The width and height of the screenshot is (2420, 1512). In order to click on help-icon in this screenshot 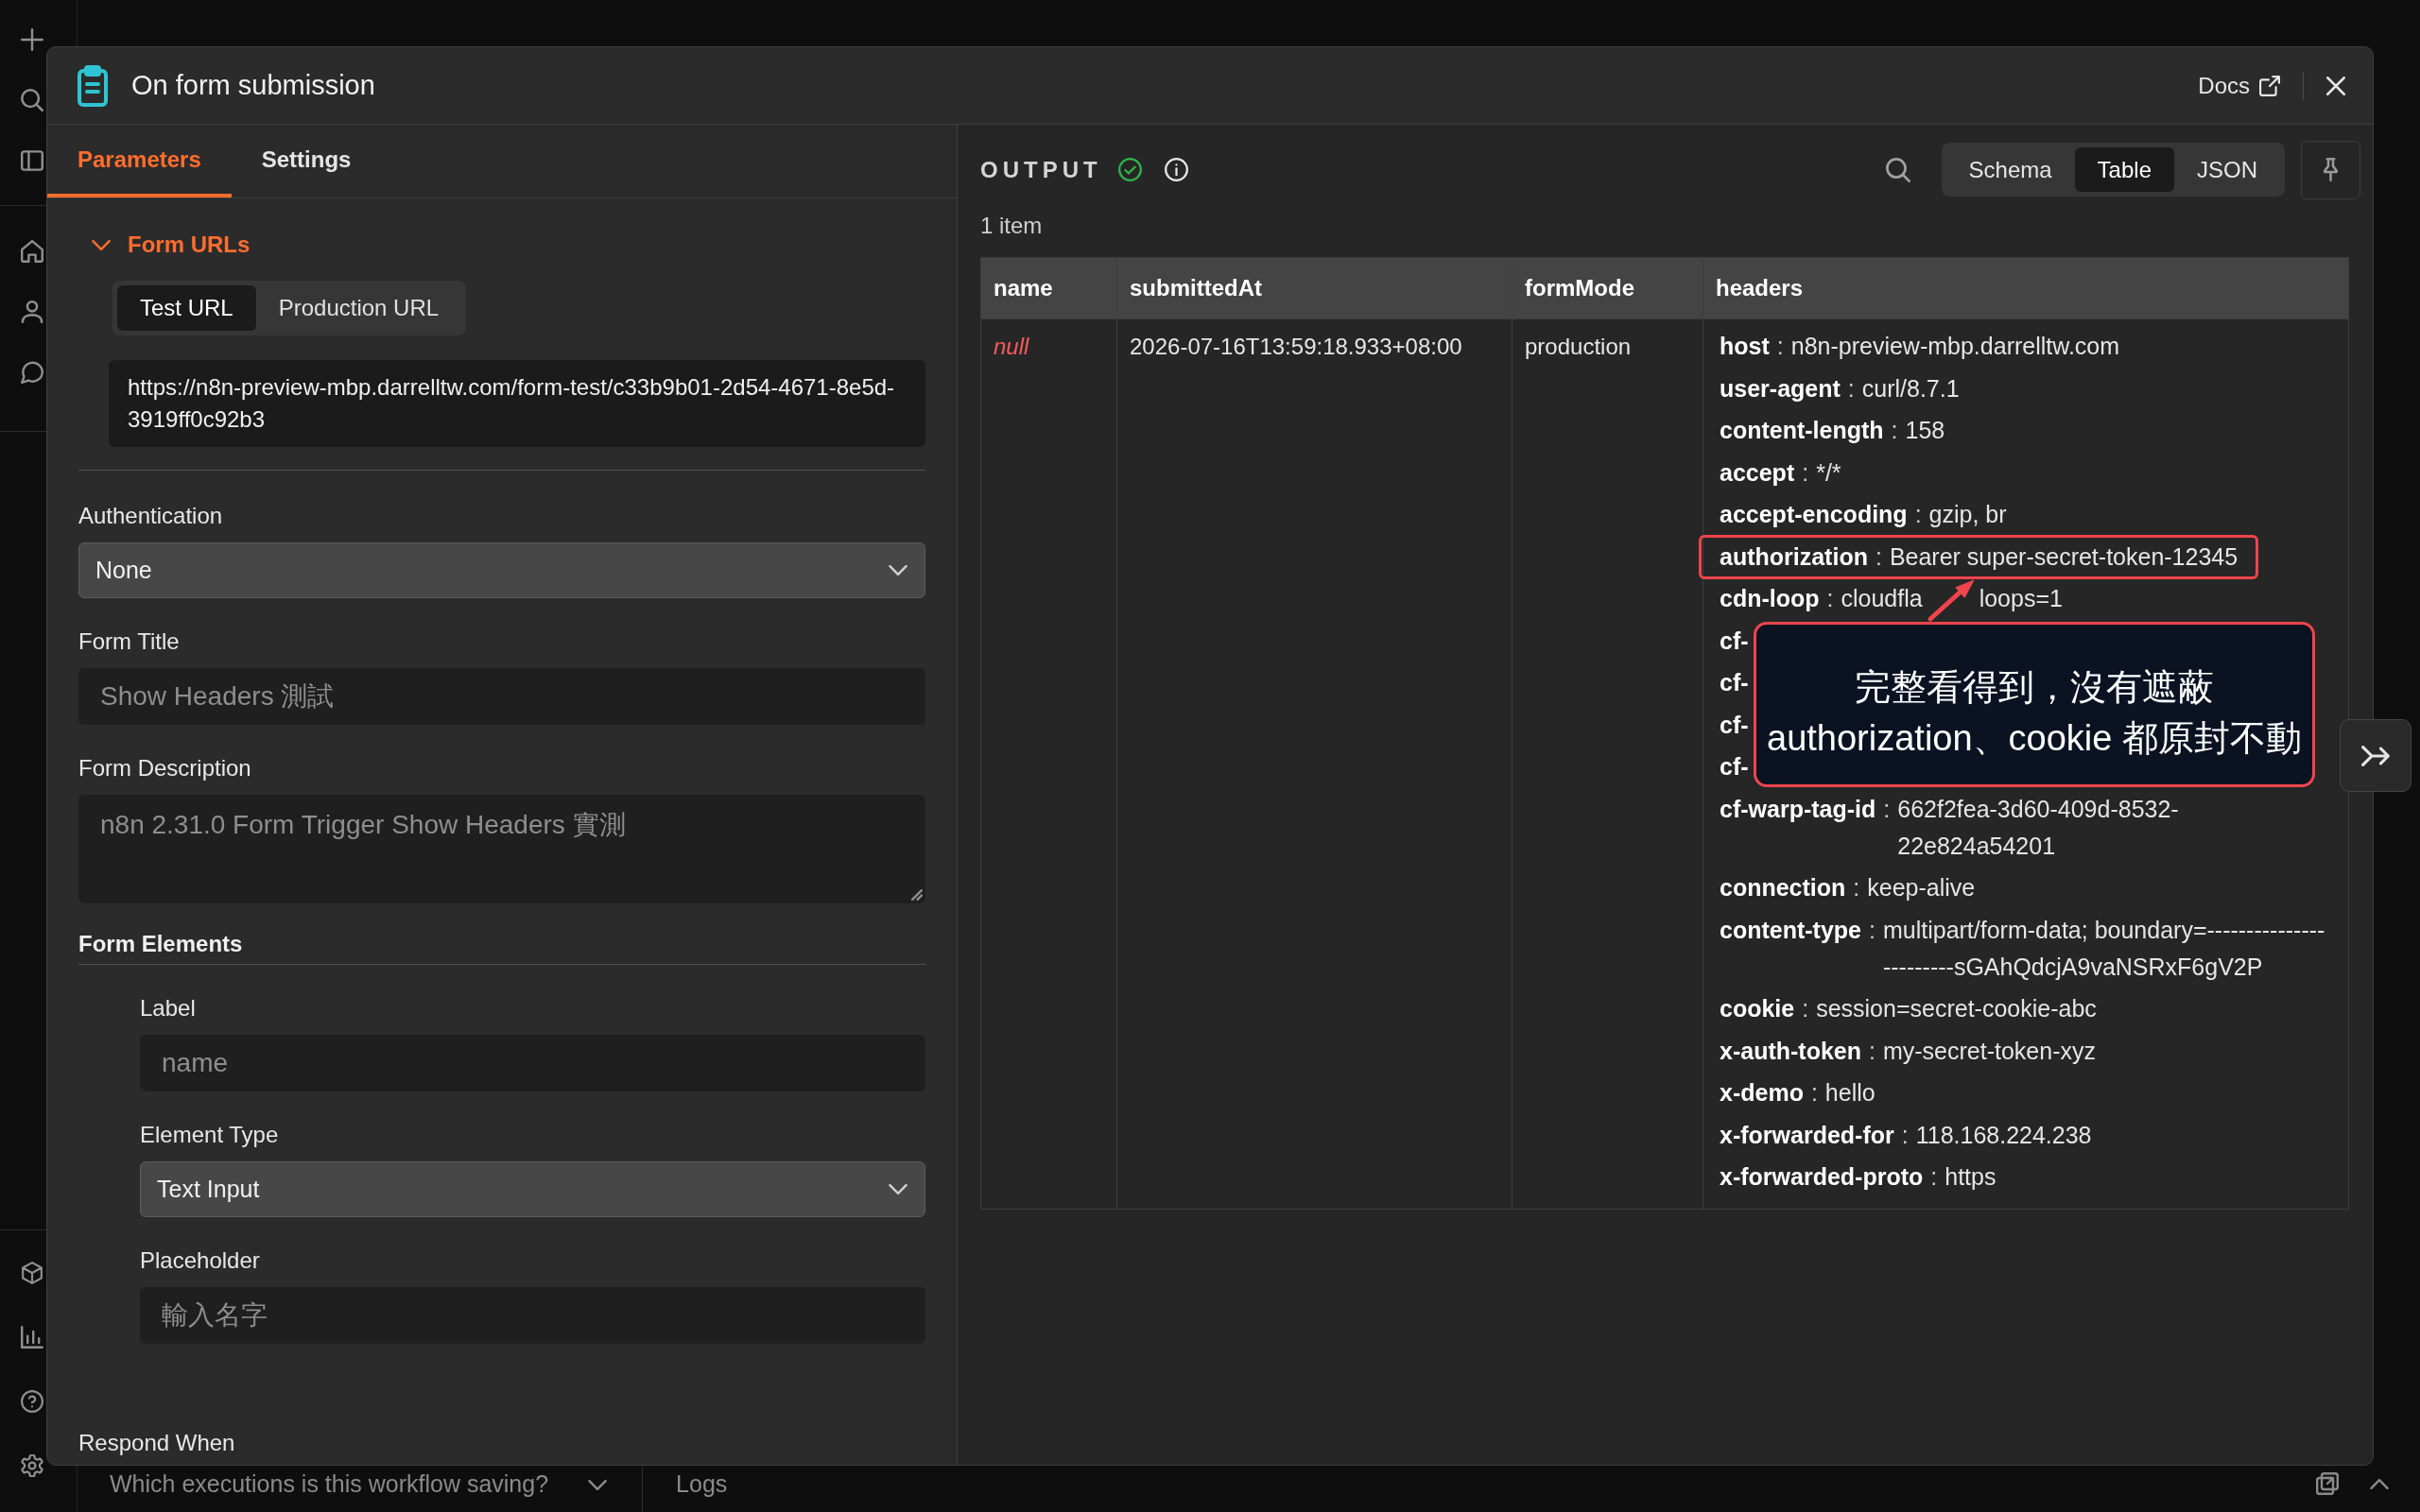, I will do `click(32, 1401)`.